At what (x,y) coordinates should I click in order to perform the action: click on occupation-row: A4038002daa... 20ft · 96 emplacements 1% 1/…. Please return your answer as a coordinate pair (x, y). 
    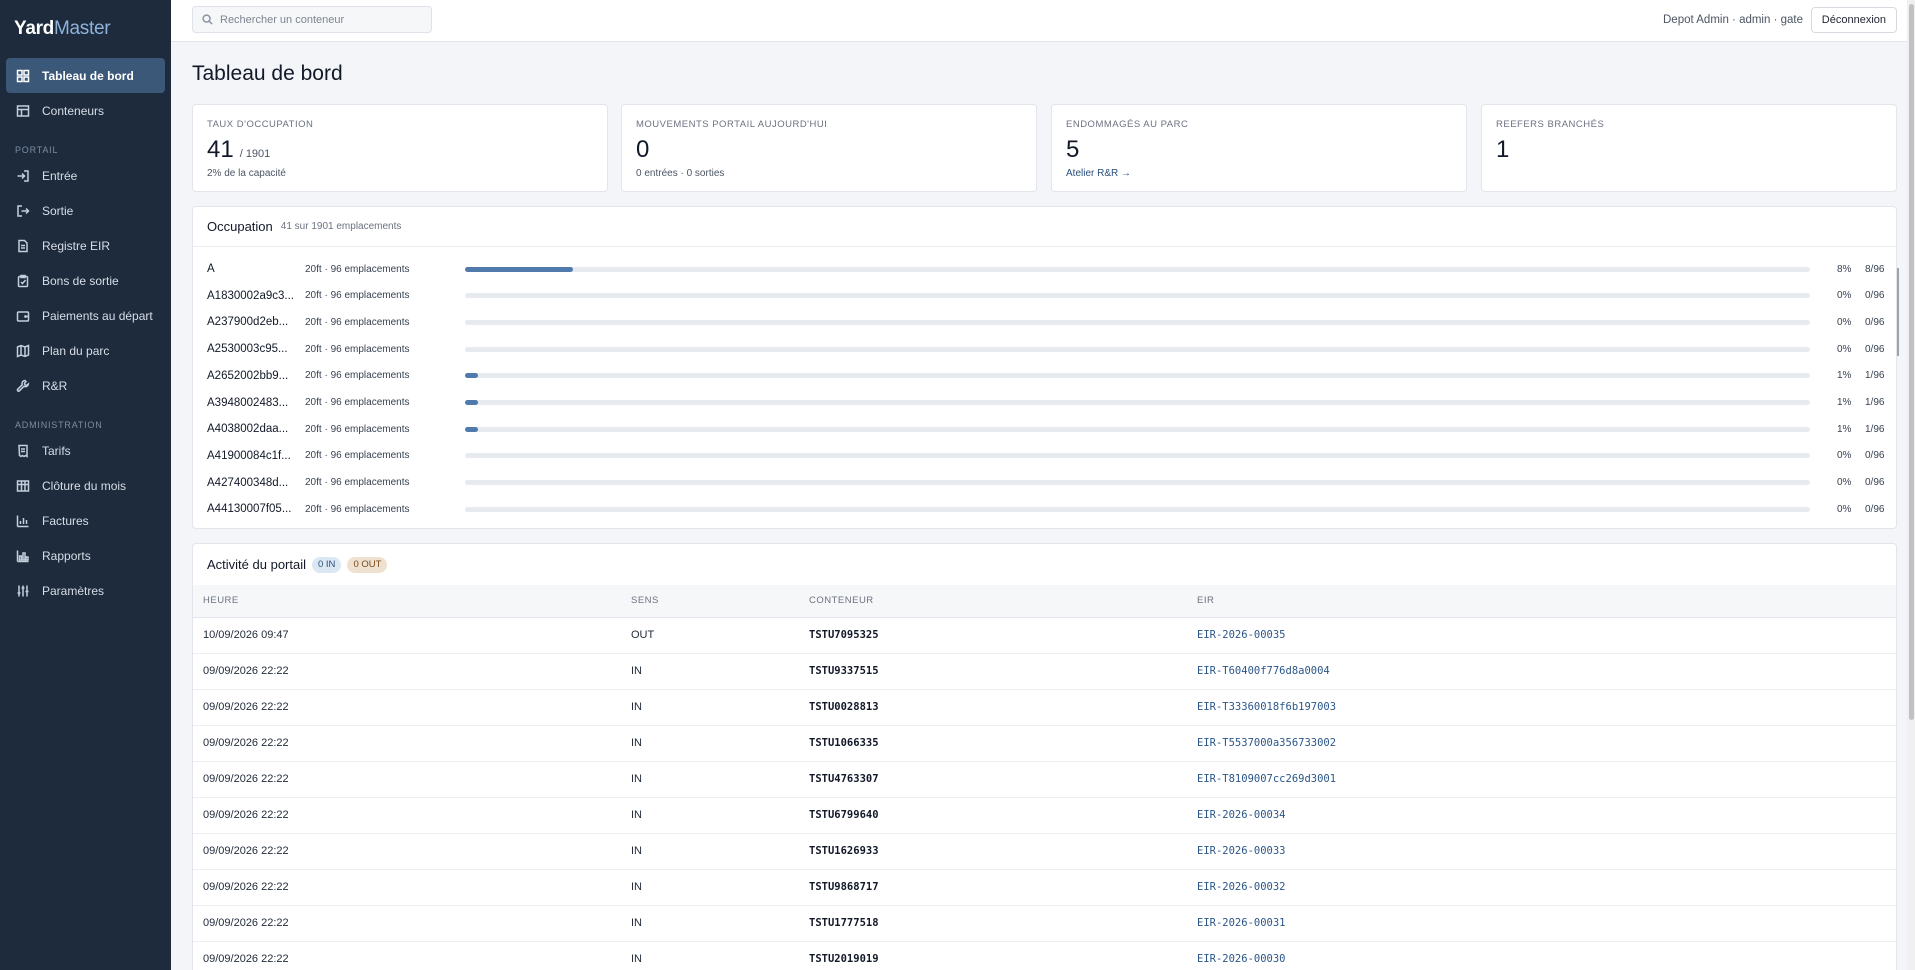
    Looking at the image, I should click on (1045, 429).